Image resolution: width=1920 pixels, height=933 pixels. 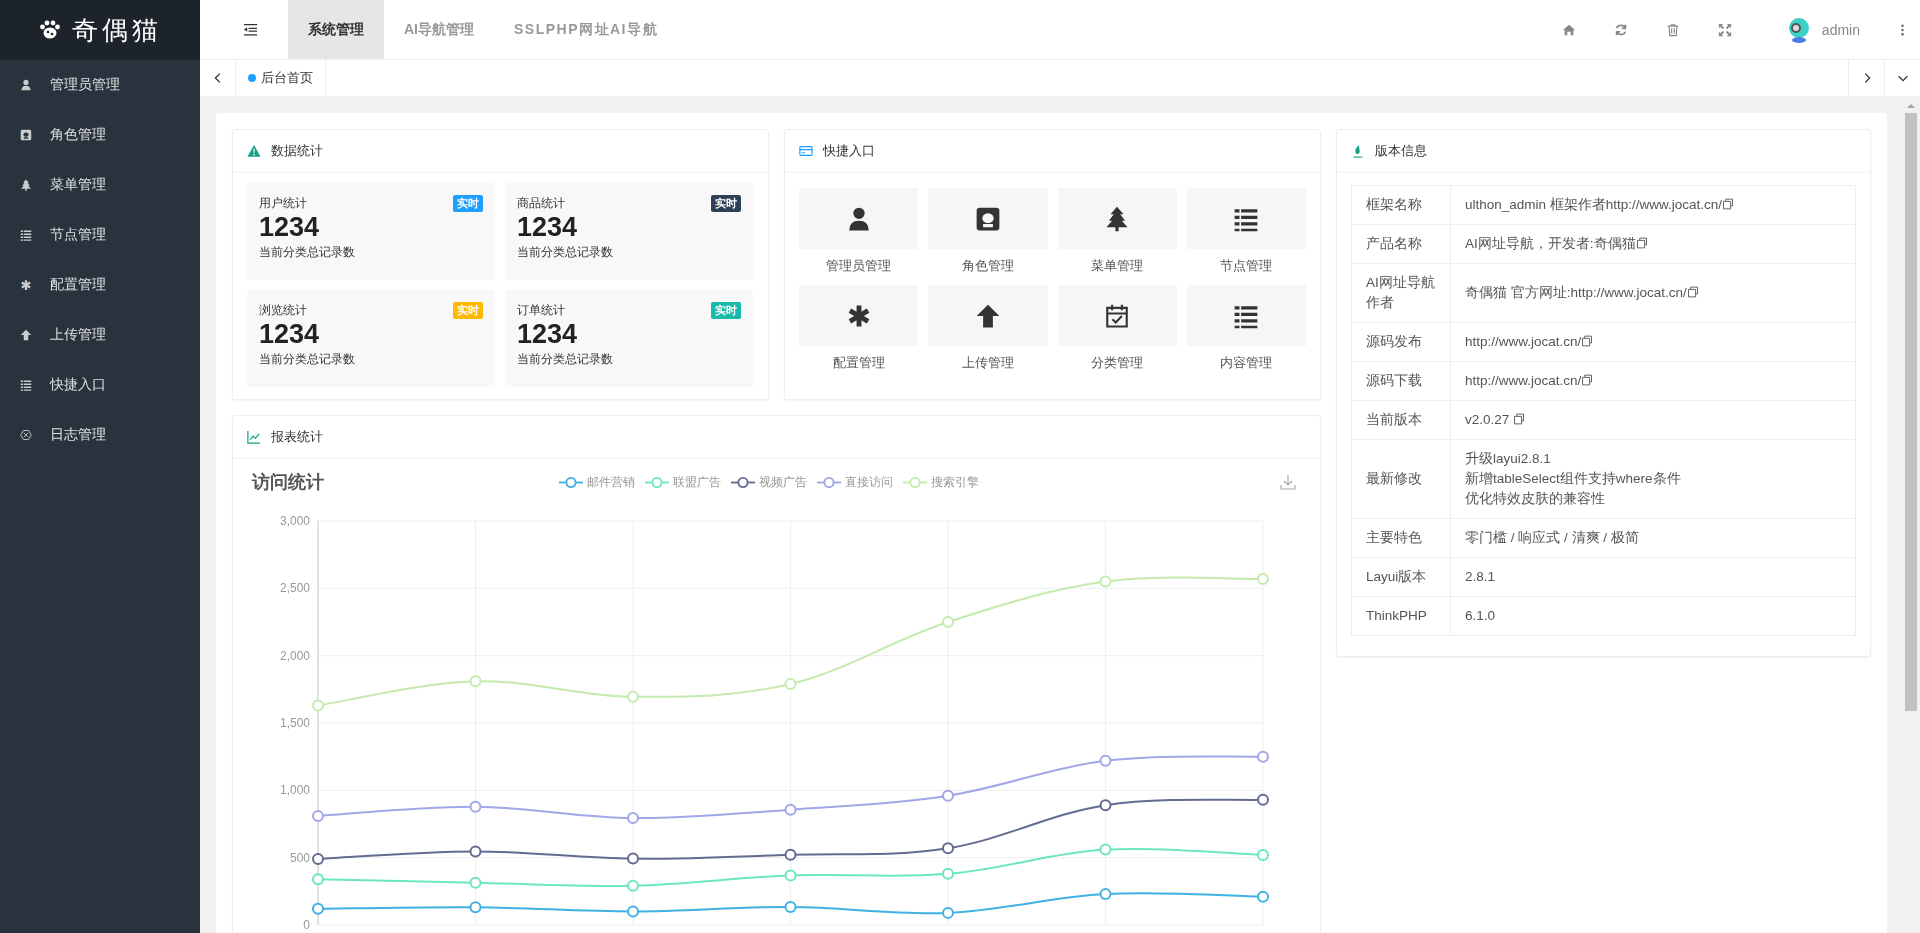 I want to click on leaf-icon, so click(x=1358, y=151).